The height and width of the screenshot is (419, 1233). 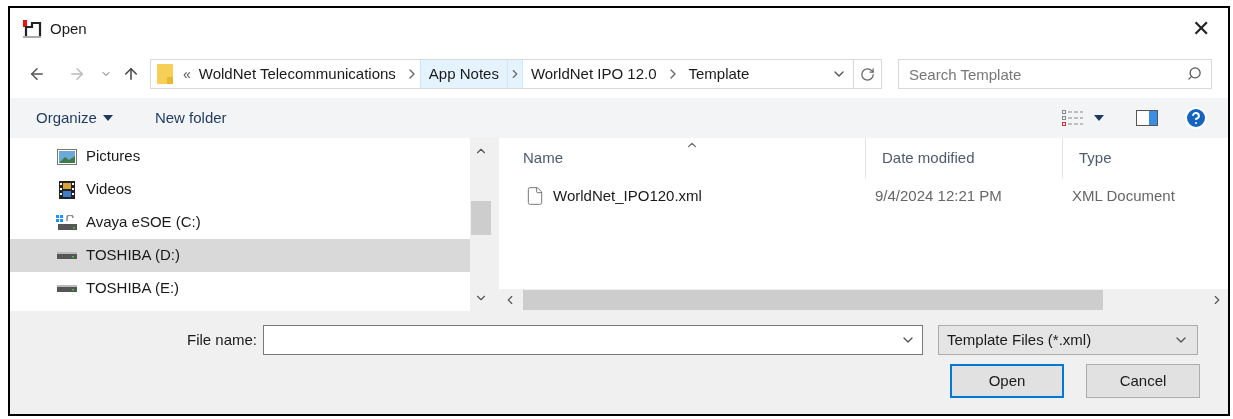 What do you see at coordinates (133, 255) in the screenshot?
I see `navigation-item-label: TOSHIBA (D:)` at bounding box center [133, 255].